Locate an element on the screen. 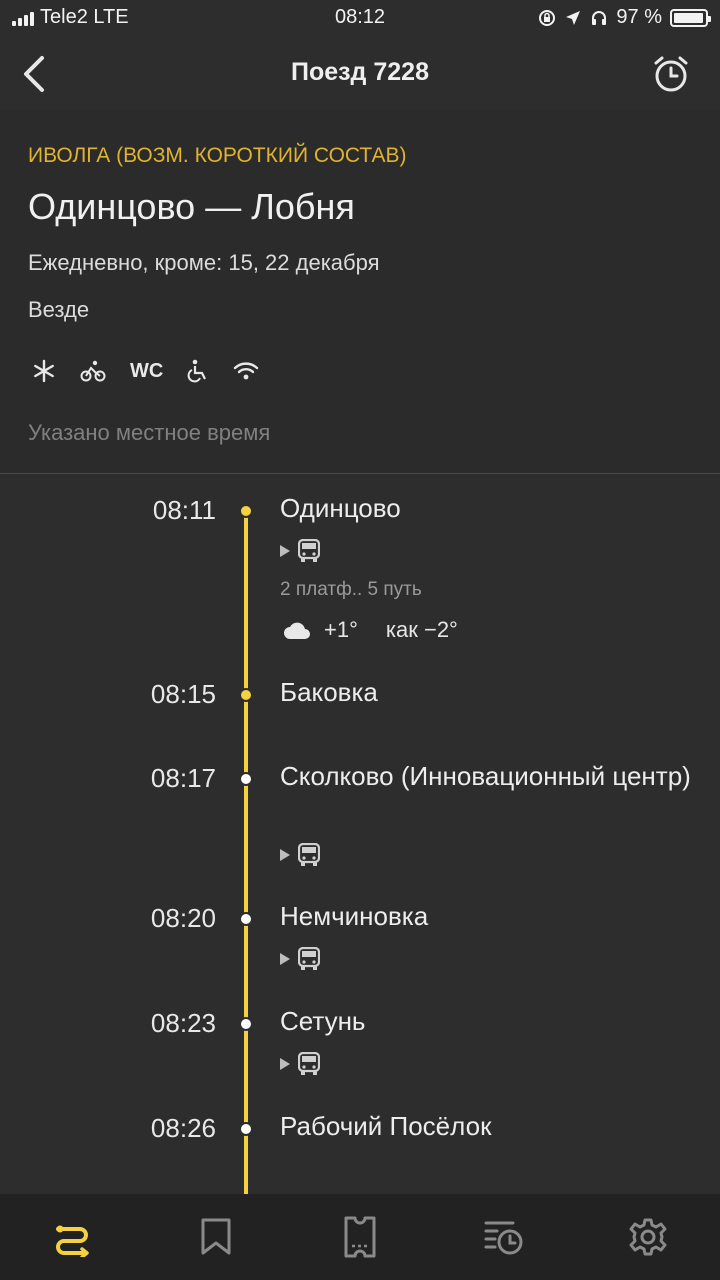 The image size is (720, 1280). alarm-button is located at coordinates (671, 74).